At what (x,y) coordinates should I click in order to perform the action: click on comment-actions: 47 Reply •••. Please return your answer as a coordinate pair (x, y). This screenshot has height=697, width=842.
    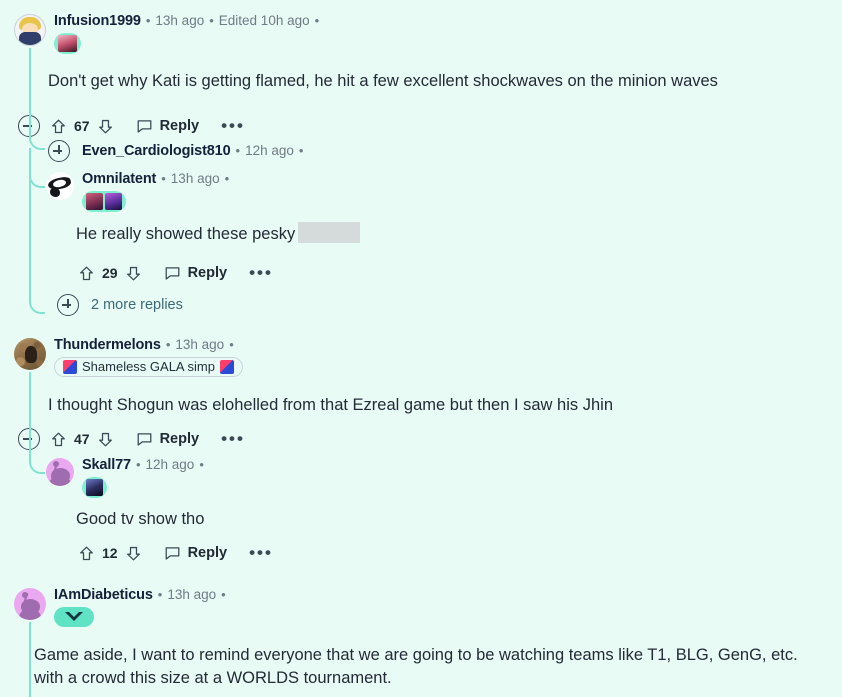
    Looking at the image, I should click on (131, 439).